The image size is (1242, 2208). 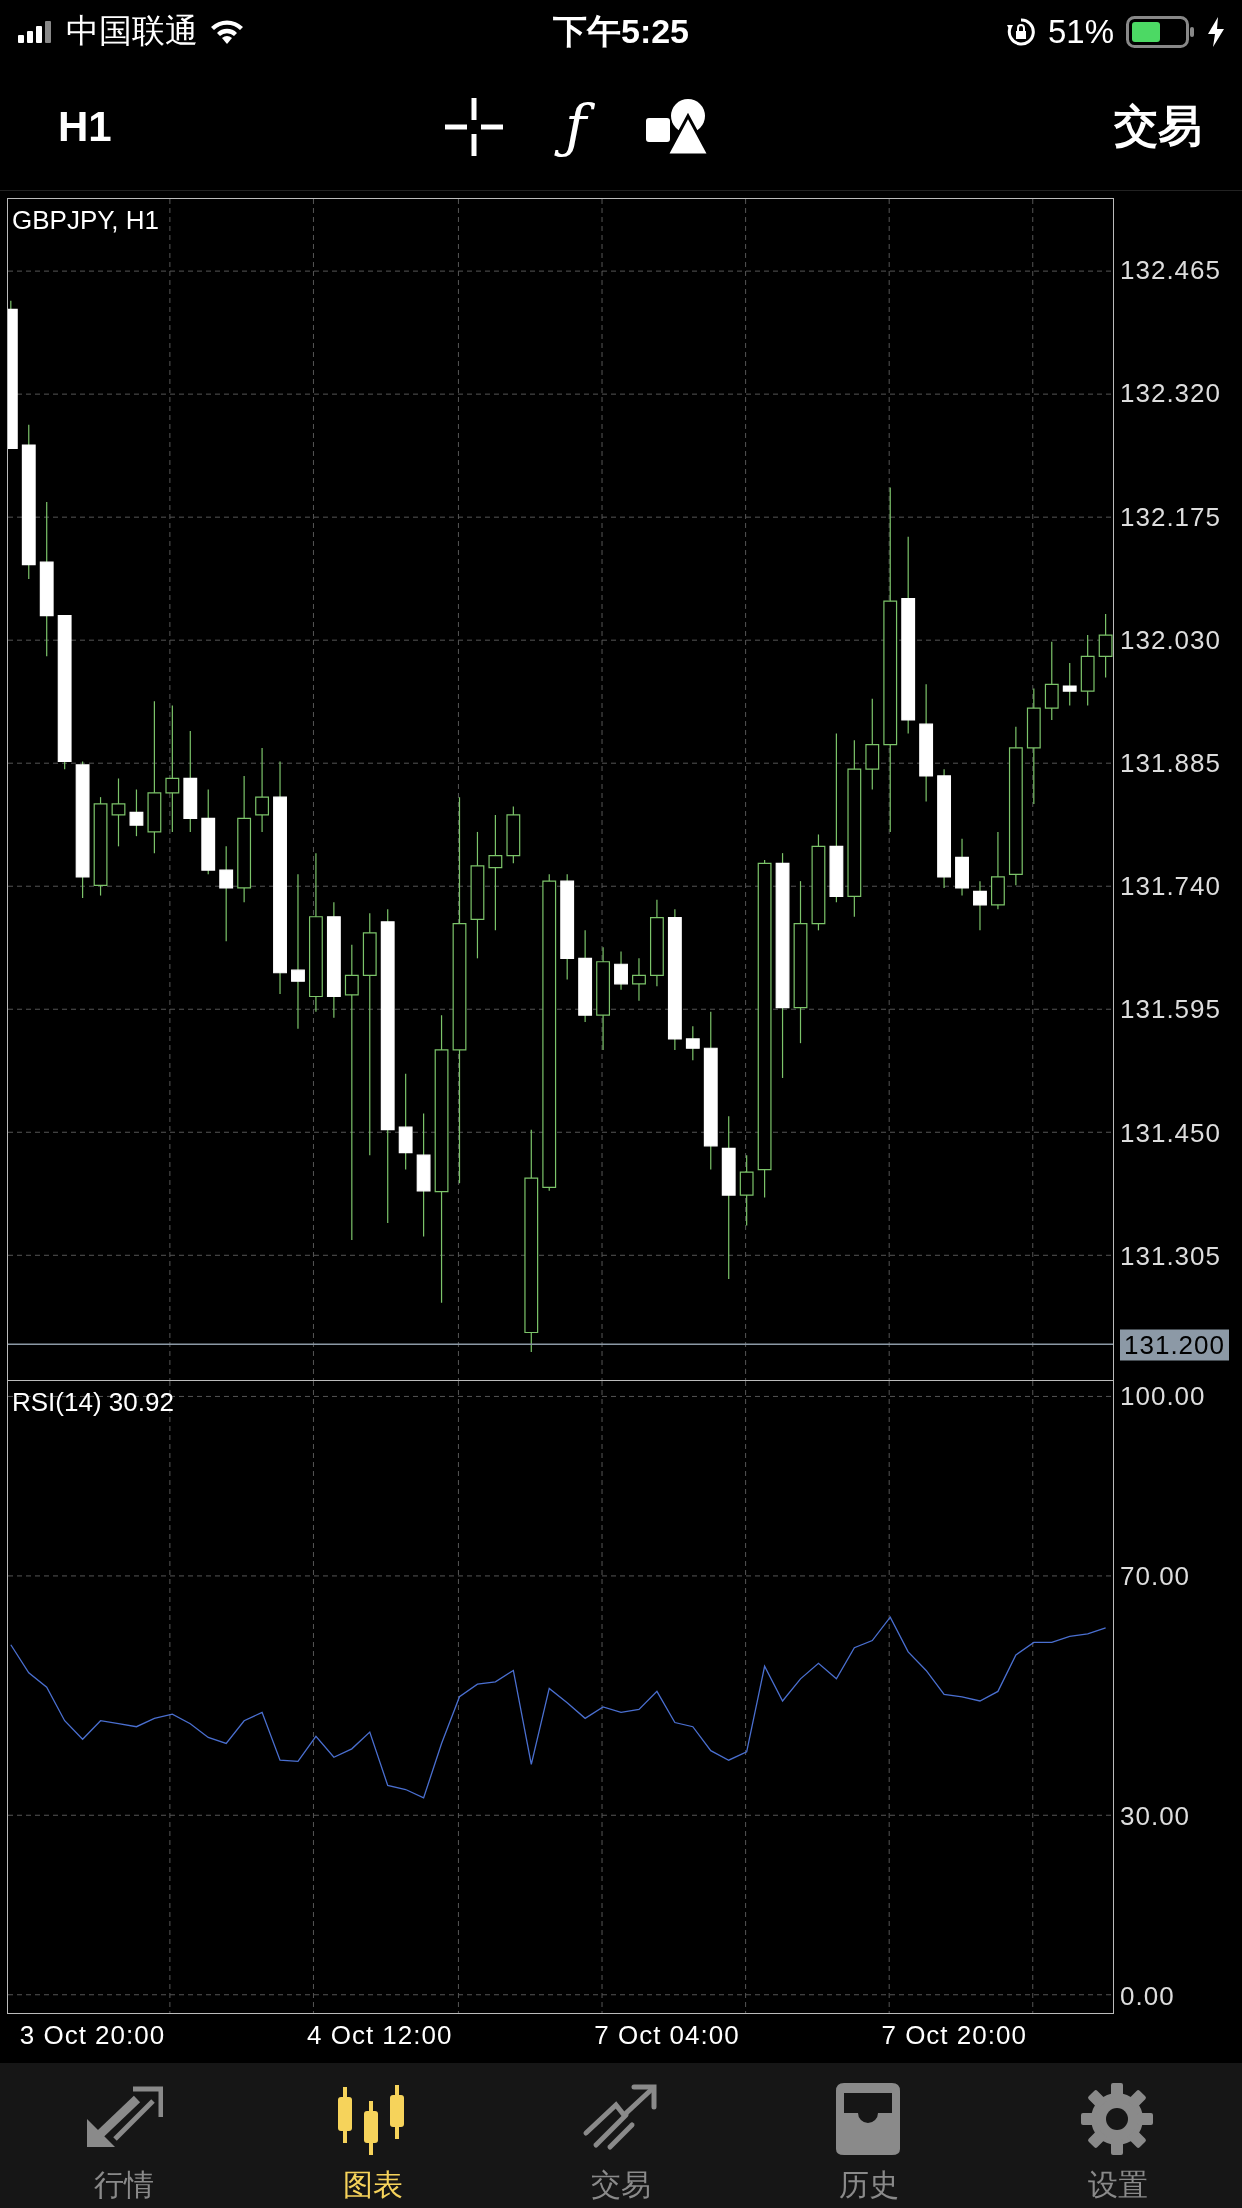 I want to click on crosshair-button, so click(x=474, y=126).